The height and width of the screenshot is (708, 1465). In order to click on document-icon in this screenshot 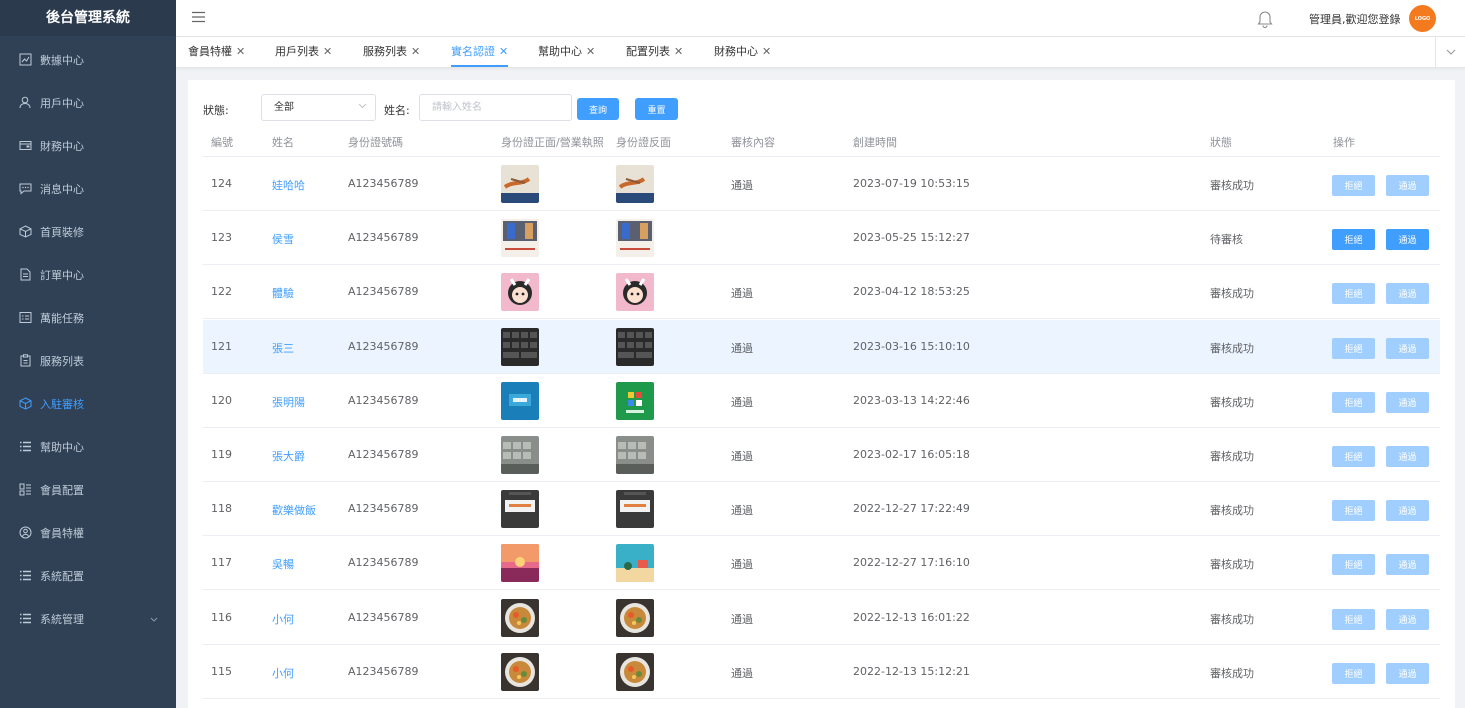, I will do `click(25, 275)`.